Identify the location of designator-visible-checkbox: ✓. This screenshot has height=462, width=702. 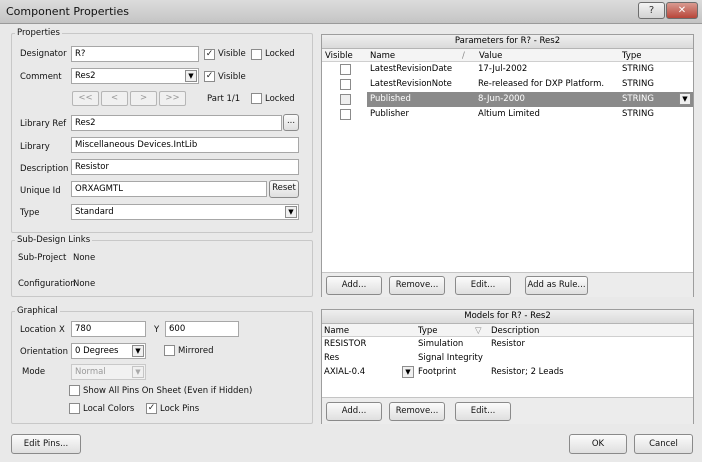
(209, 54).